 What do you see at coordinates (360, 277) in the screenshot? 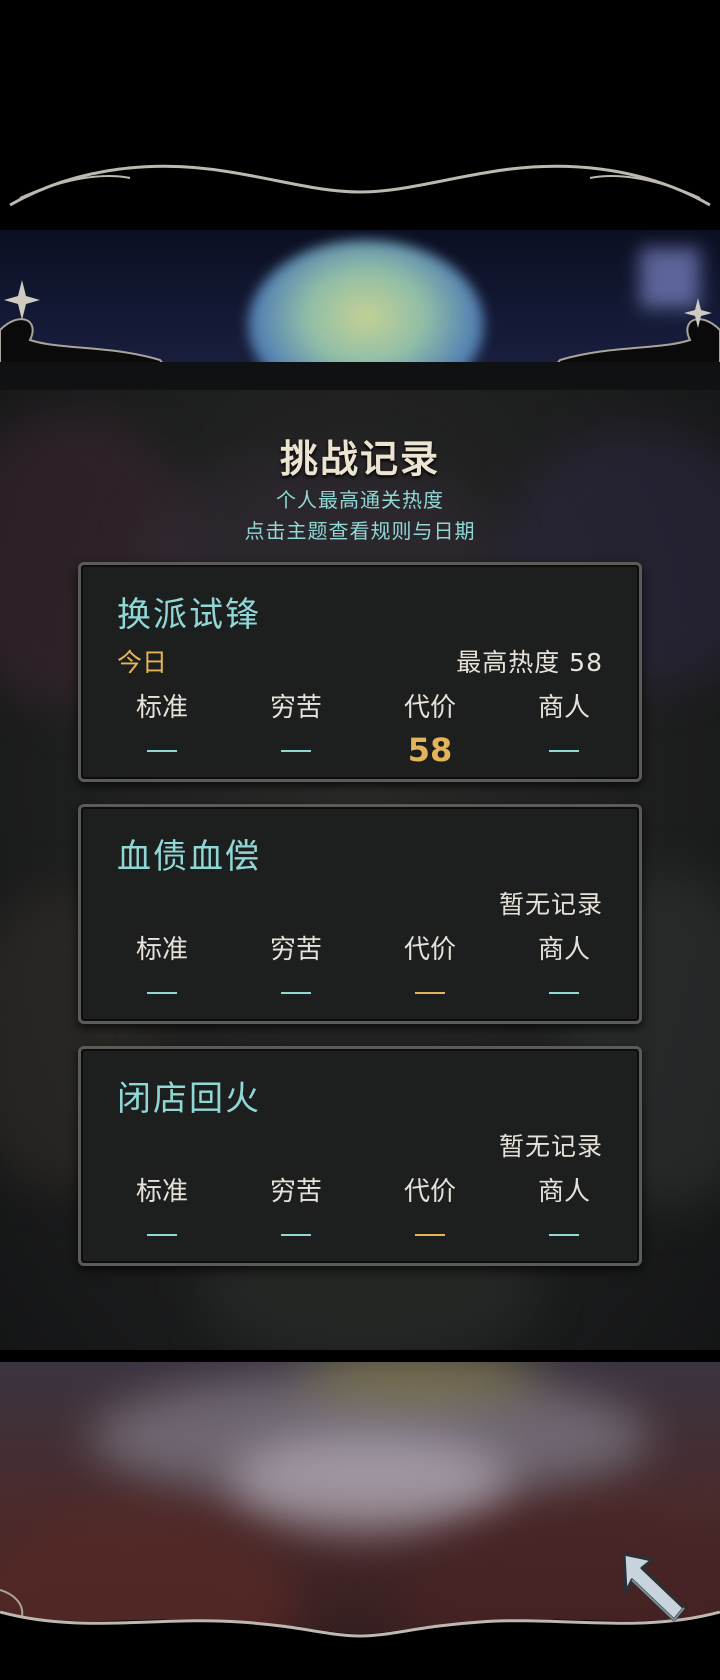
I see `top-ornament-frame` at bounding box center [360, 277].